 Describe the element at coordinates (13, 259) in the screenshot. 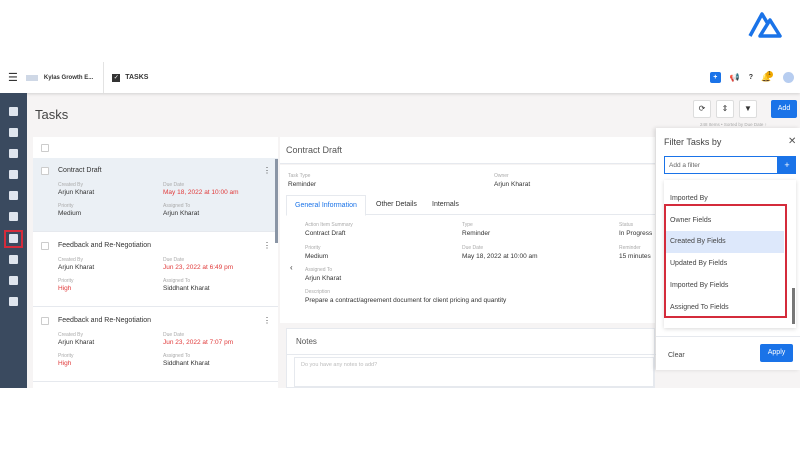

I see `calendar-icon` at that location.